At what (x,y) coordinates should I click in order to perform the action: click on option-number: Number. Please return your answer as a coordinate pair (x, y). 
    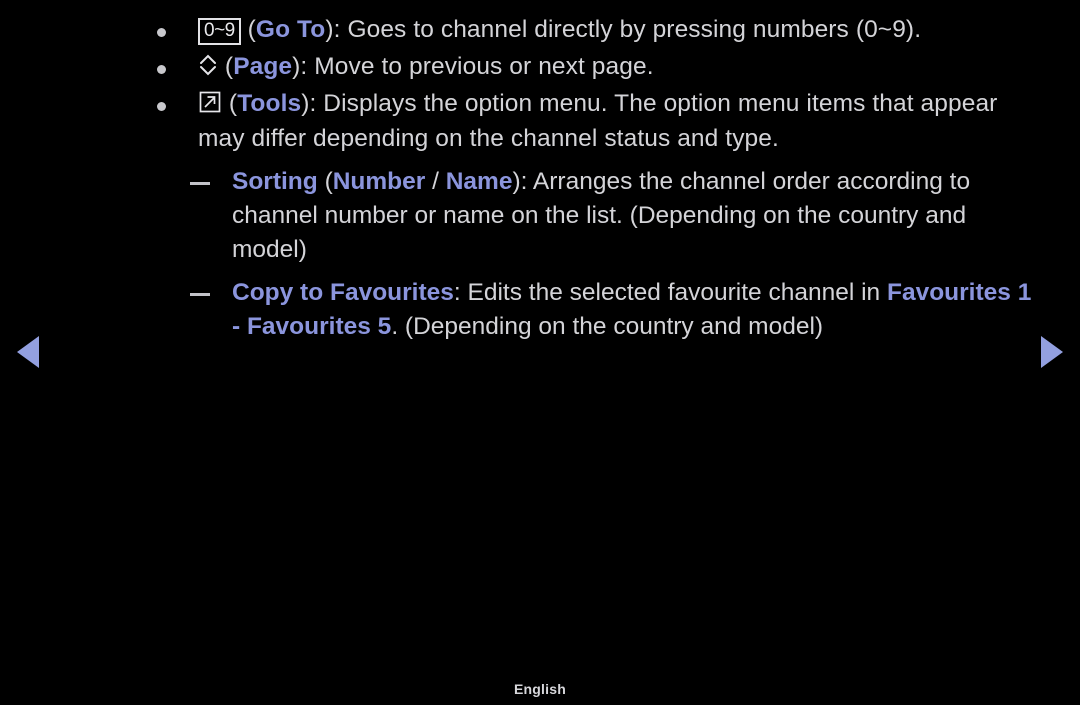
    Looking at the image, I should click on (379, 181).